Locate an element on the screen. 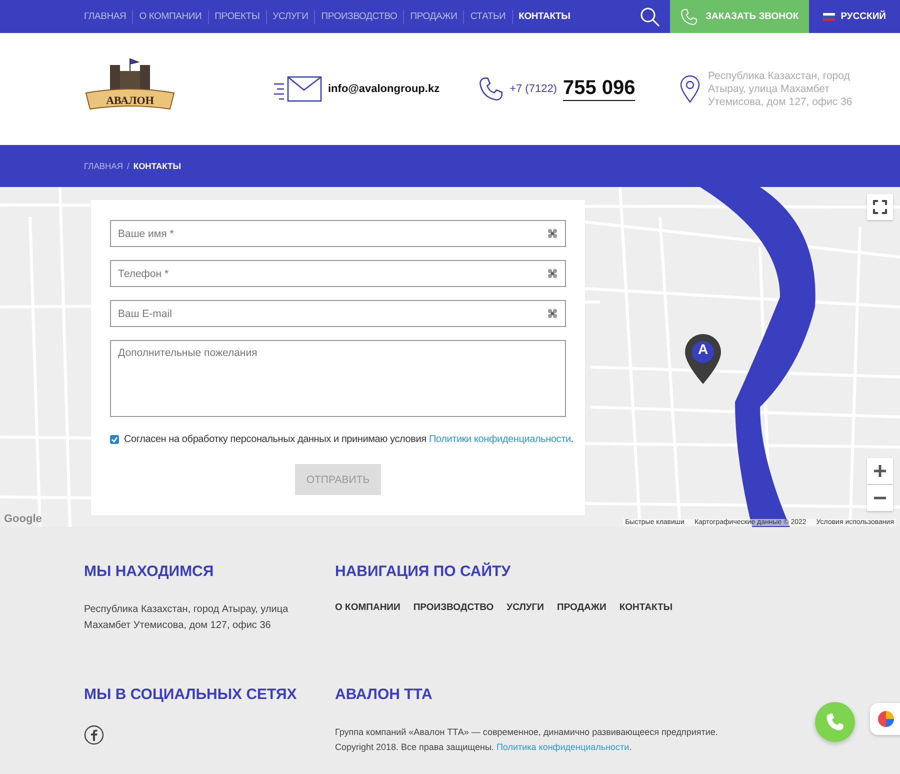  company-description: Группа компаний «Авалон ТТА» — современное, динамично развивающееся предприятие. is located at coordinates (527, 732).